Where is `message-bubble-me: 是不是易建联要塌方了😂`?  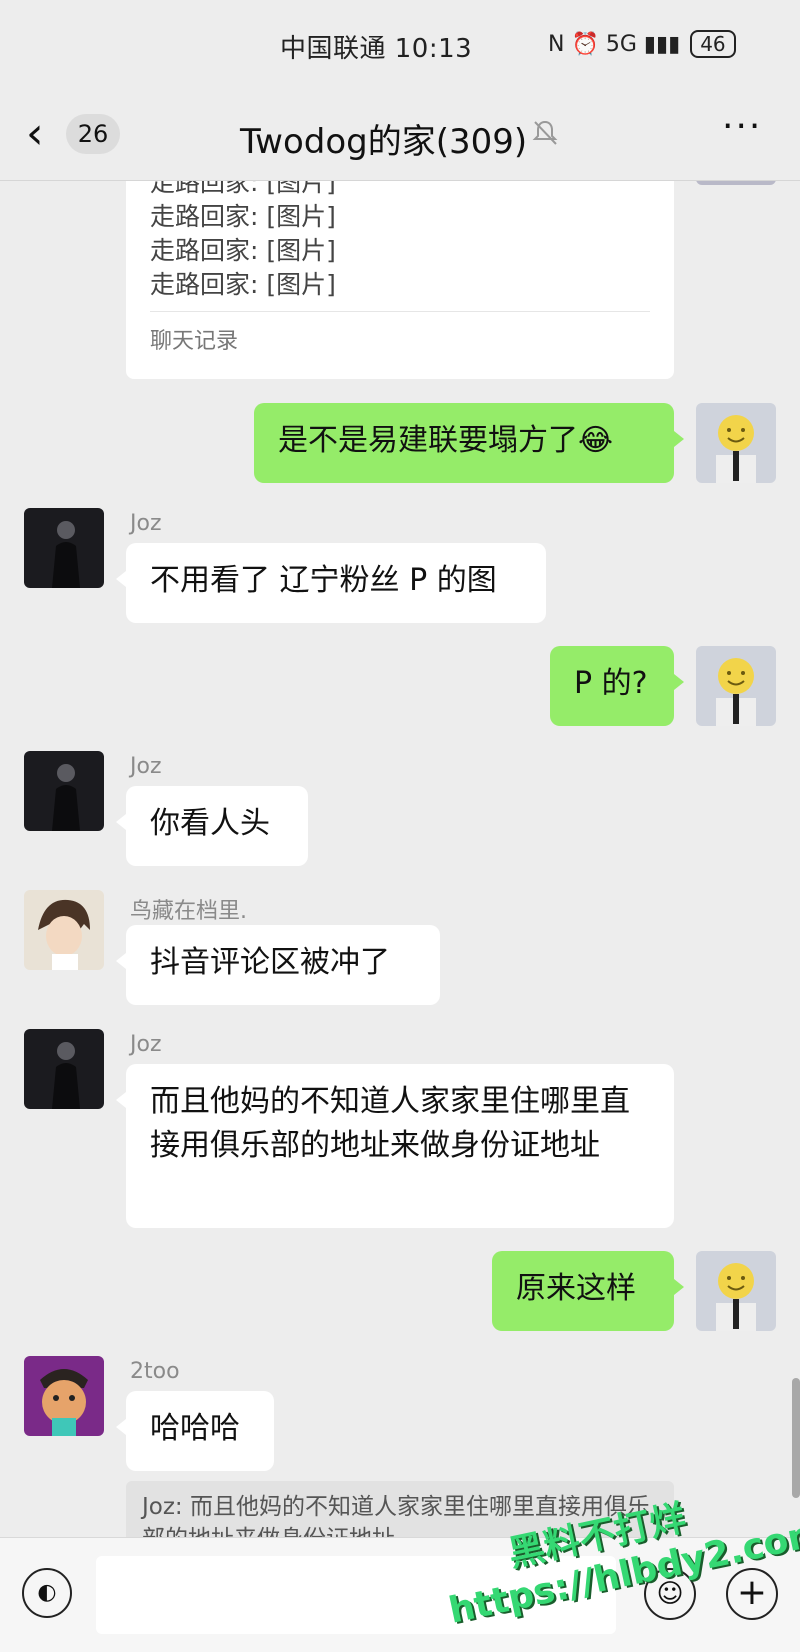 message-bubble-me: 是不是易建联要塌方了😂 is located at coordinates (469, 443).